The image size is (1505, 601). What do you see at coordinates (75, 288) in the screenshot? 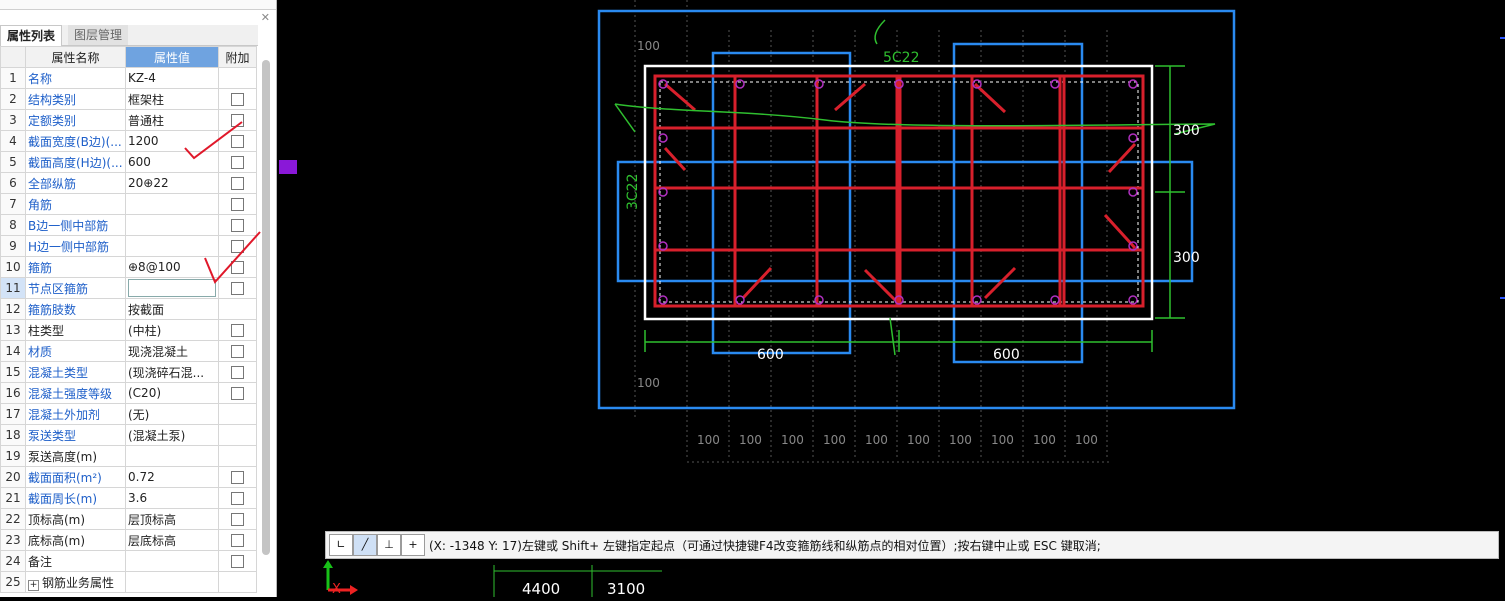
I see `property-name: 节点区箍筋` at bounding box center [75, 288].